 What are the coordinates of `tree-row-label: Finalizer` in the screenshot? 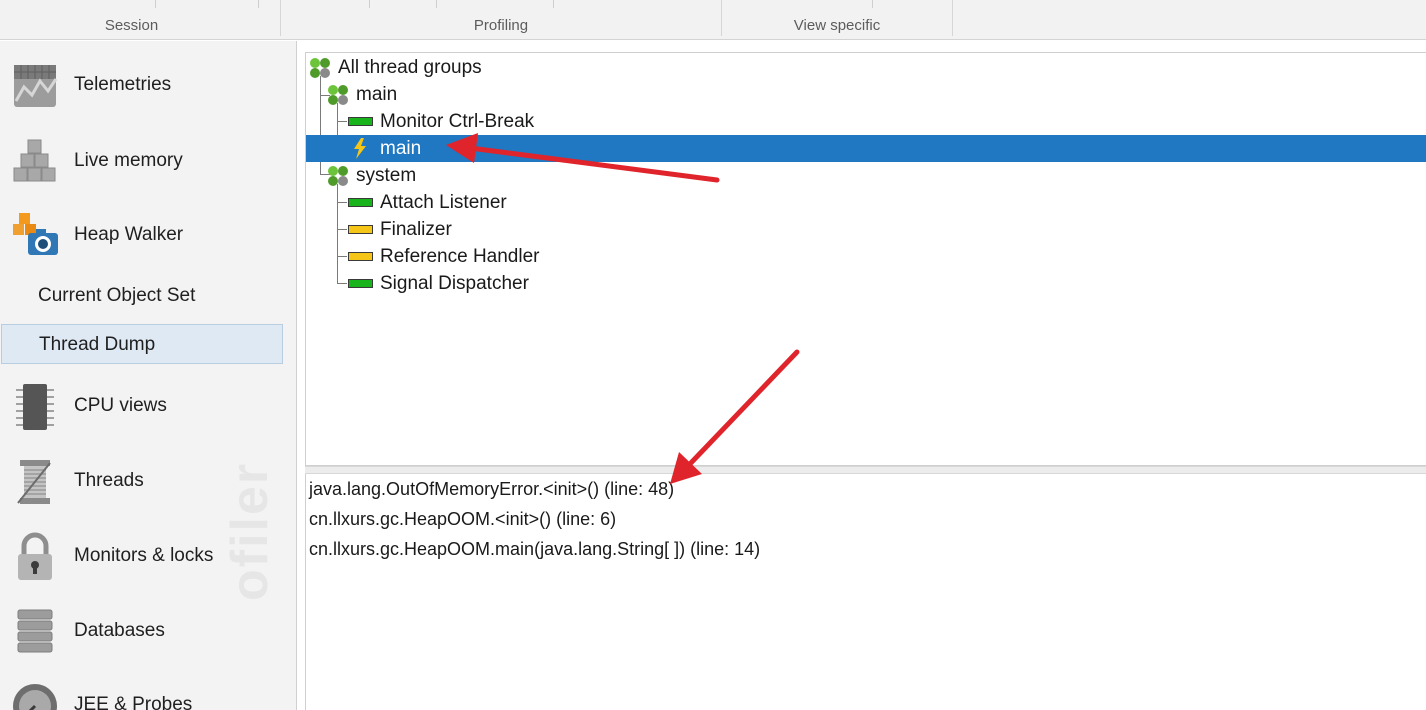 It's located at (416, 229).